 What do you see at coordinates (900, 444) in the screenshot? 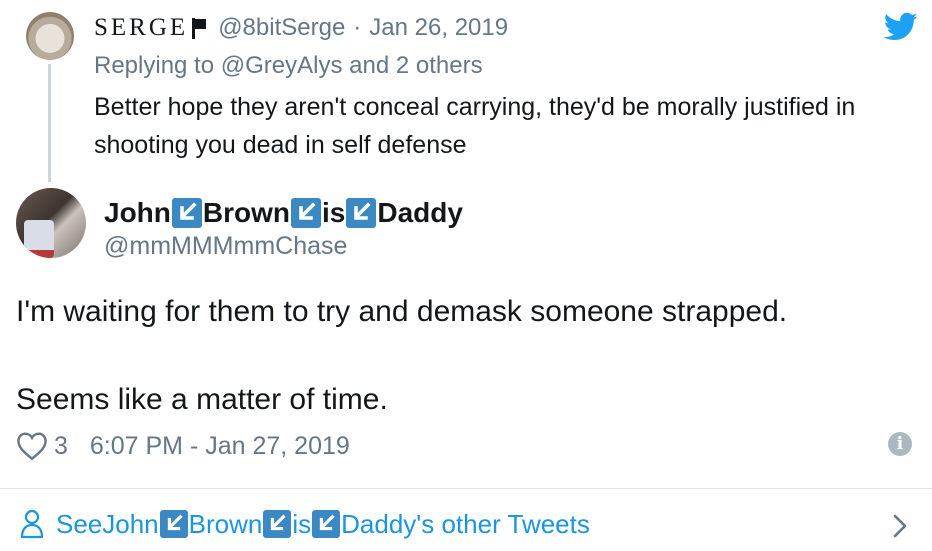
I see `info-icon: i` at bounding box center [900, 444].